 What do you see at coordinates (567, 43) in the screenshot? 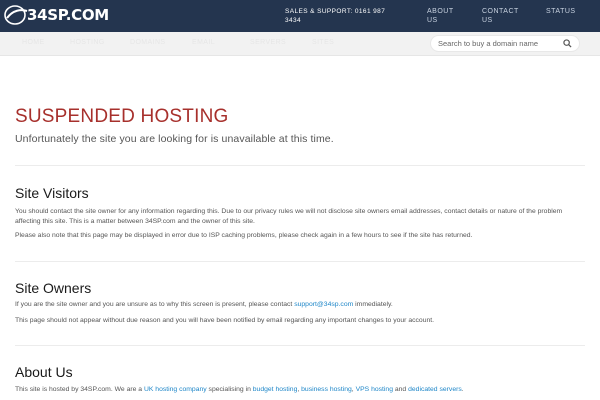
I see `search-icon` at bounding box center [567, 43].